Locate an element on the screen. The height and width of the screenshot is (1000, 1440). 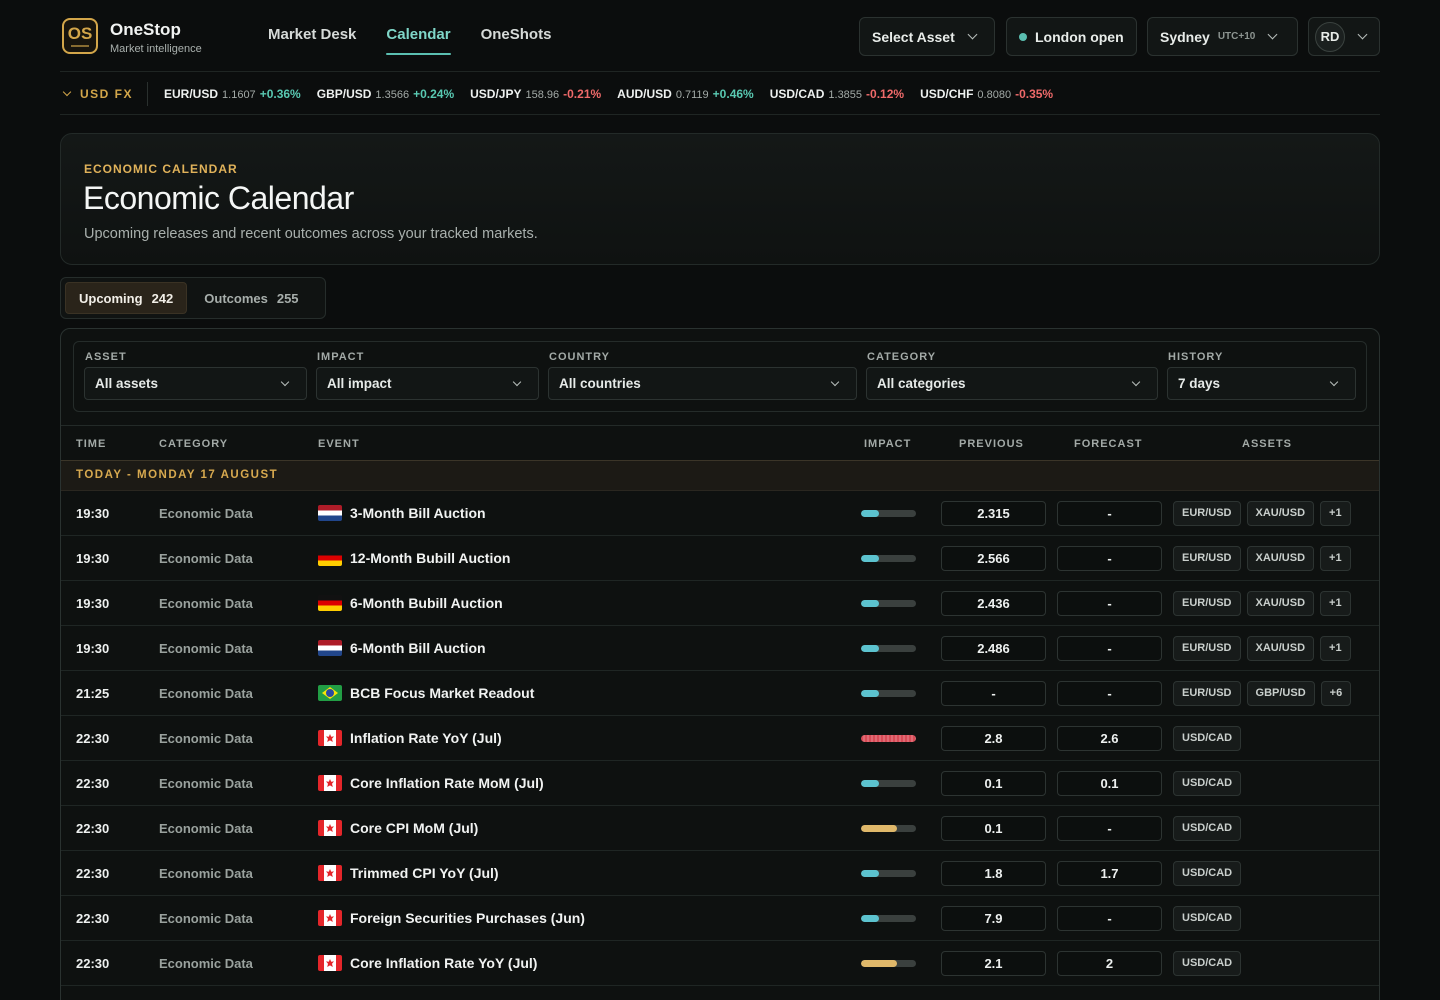
nav-market-desk: Market Desk is located at coordinates (312, 40).